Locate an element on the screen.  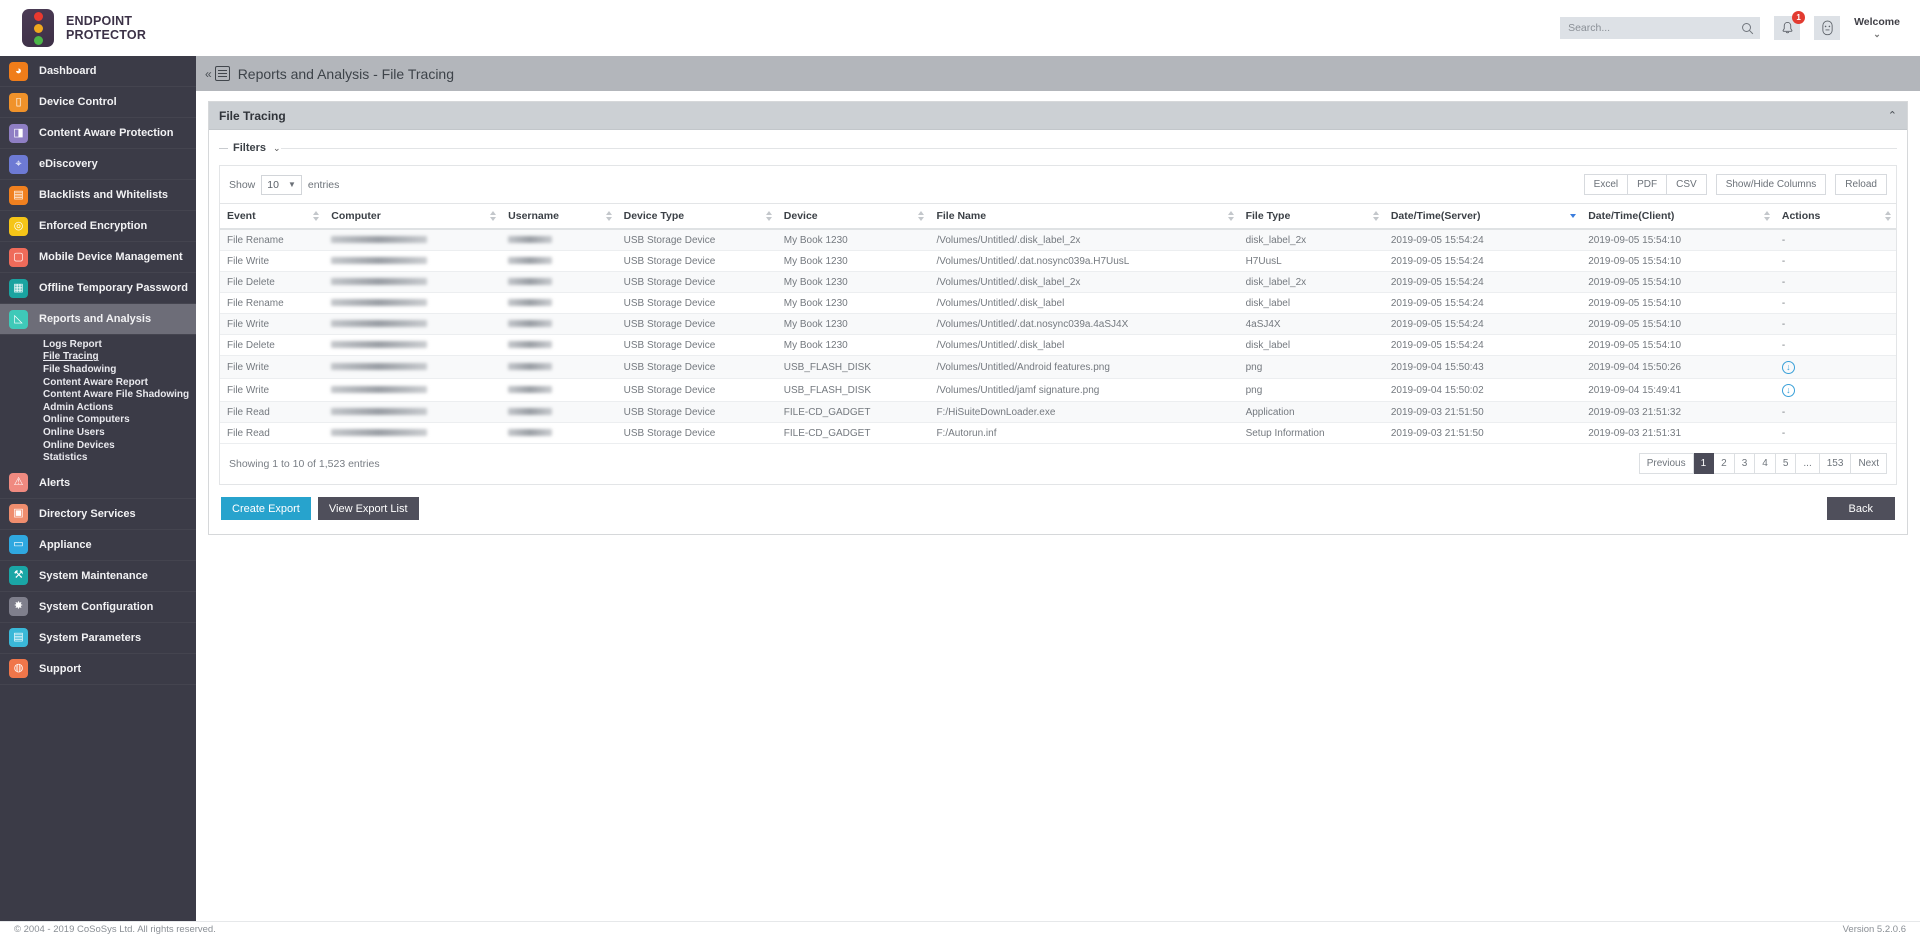
sidebar-subitem-statistics: Statistics is located at coordinates (98, 457).